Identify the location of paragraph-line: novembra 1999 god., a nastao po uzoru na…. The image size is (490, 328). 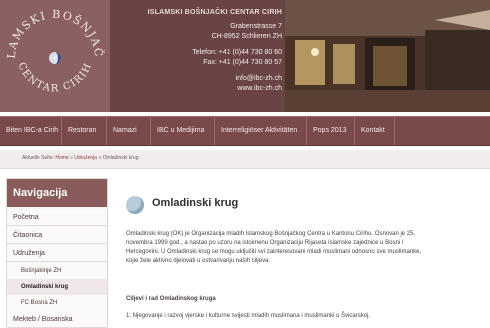
(265, 243).